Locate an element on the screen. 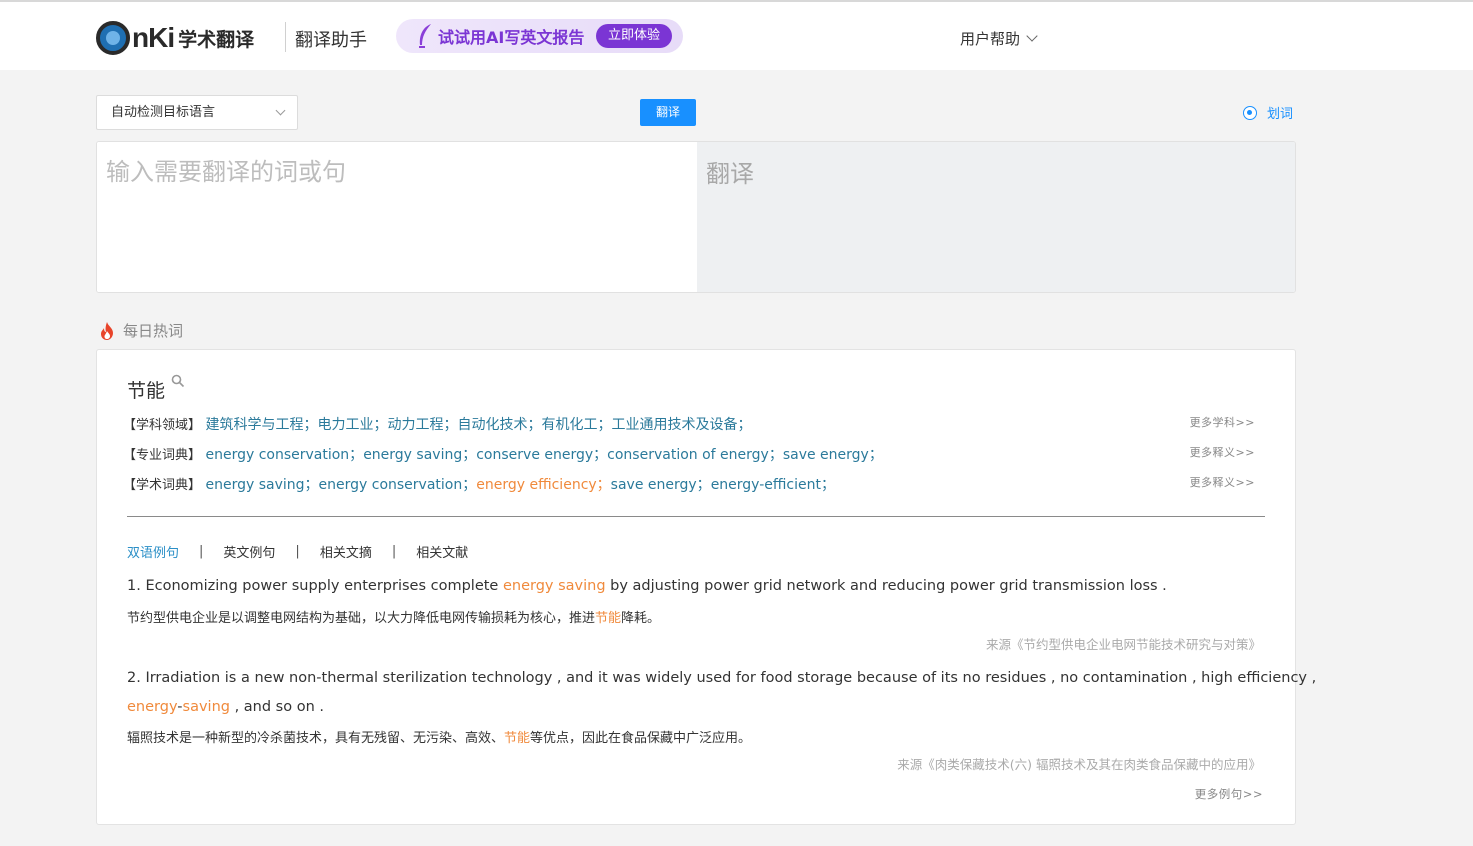  subject-link: 有机化工； is located at coordinates (576, 425).